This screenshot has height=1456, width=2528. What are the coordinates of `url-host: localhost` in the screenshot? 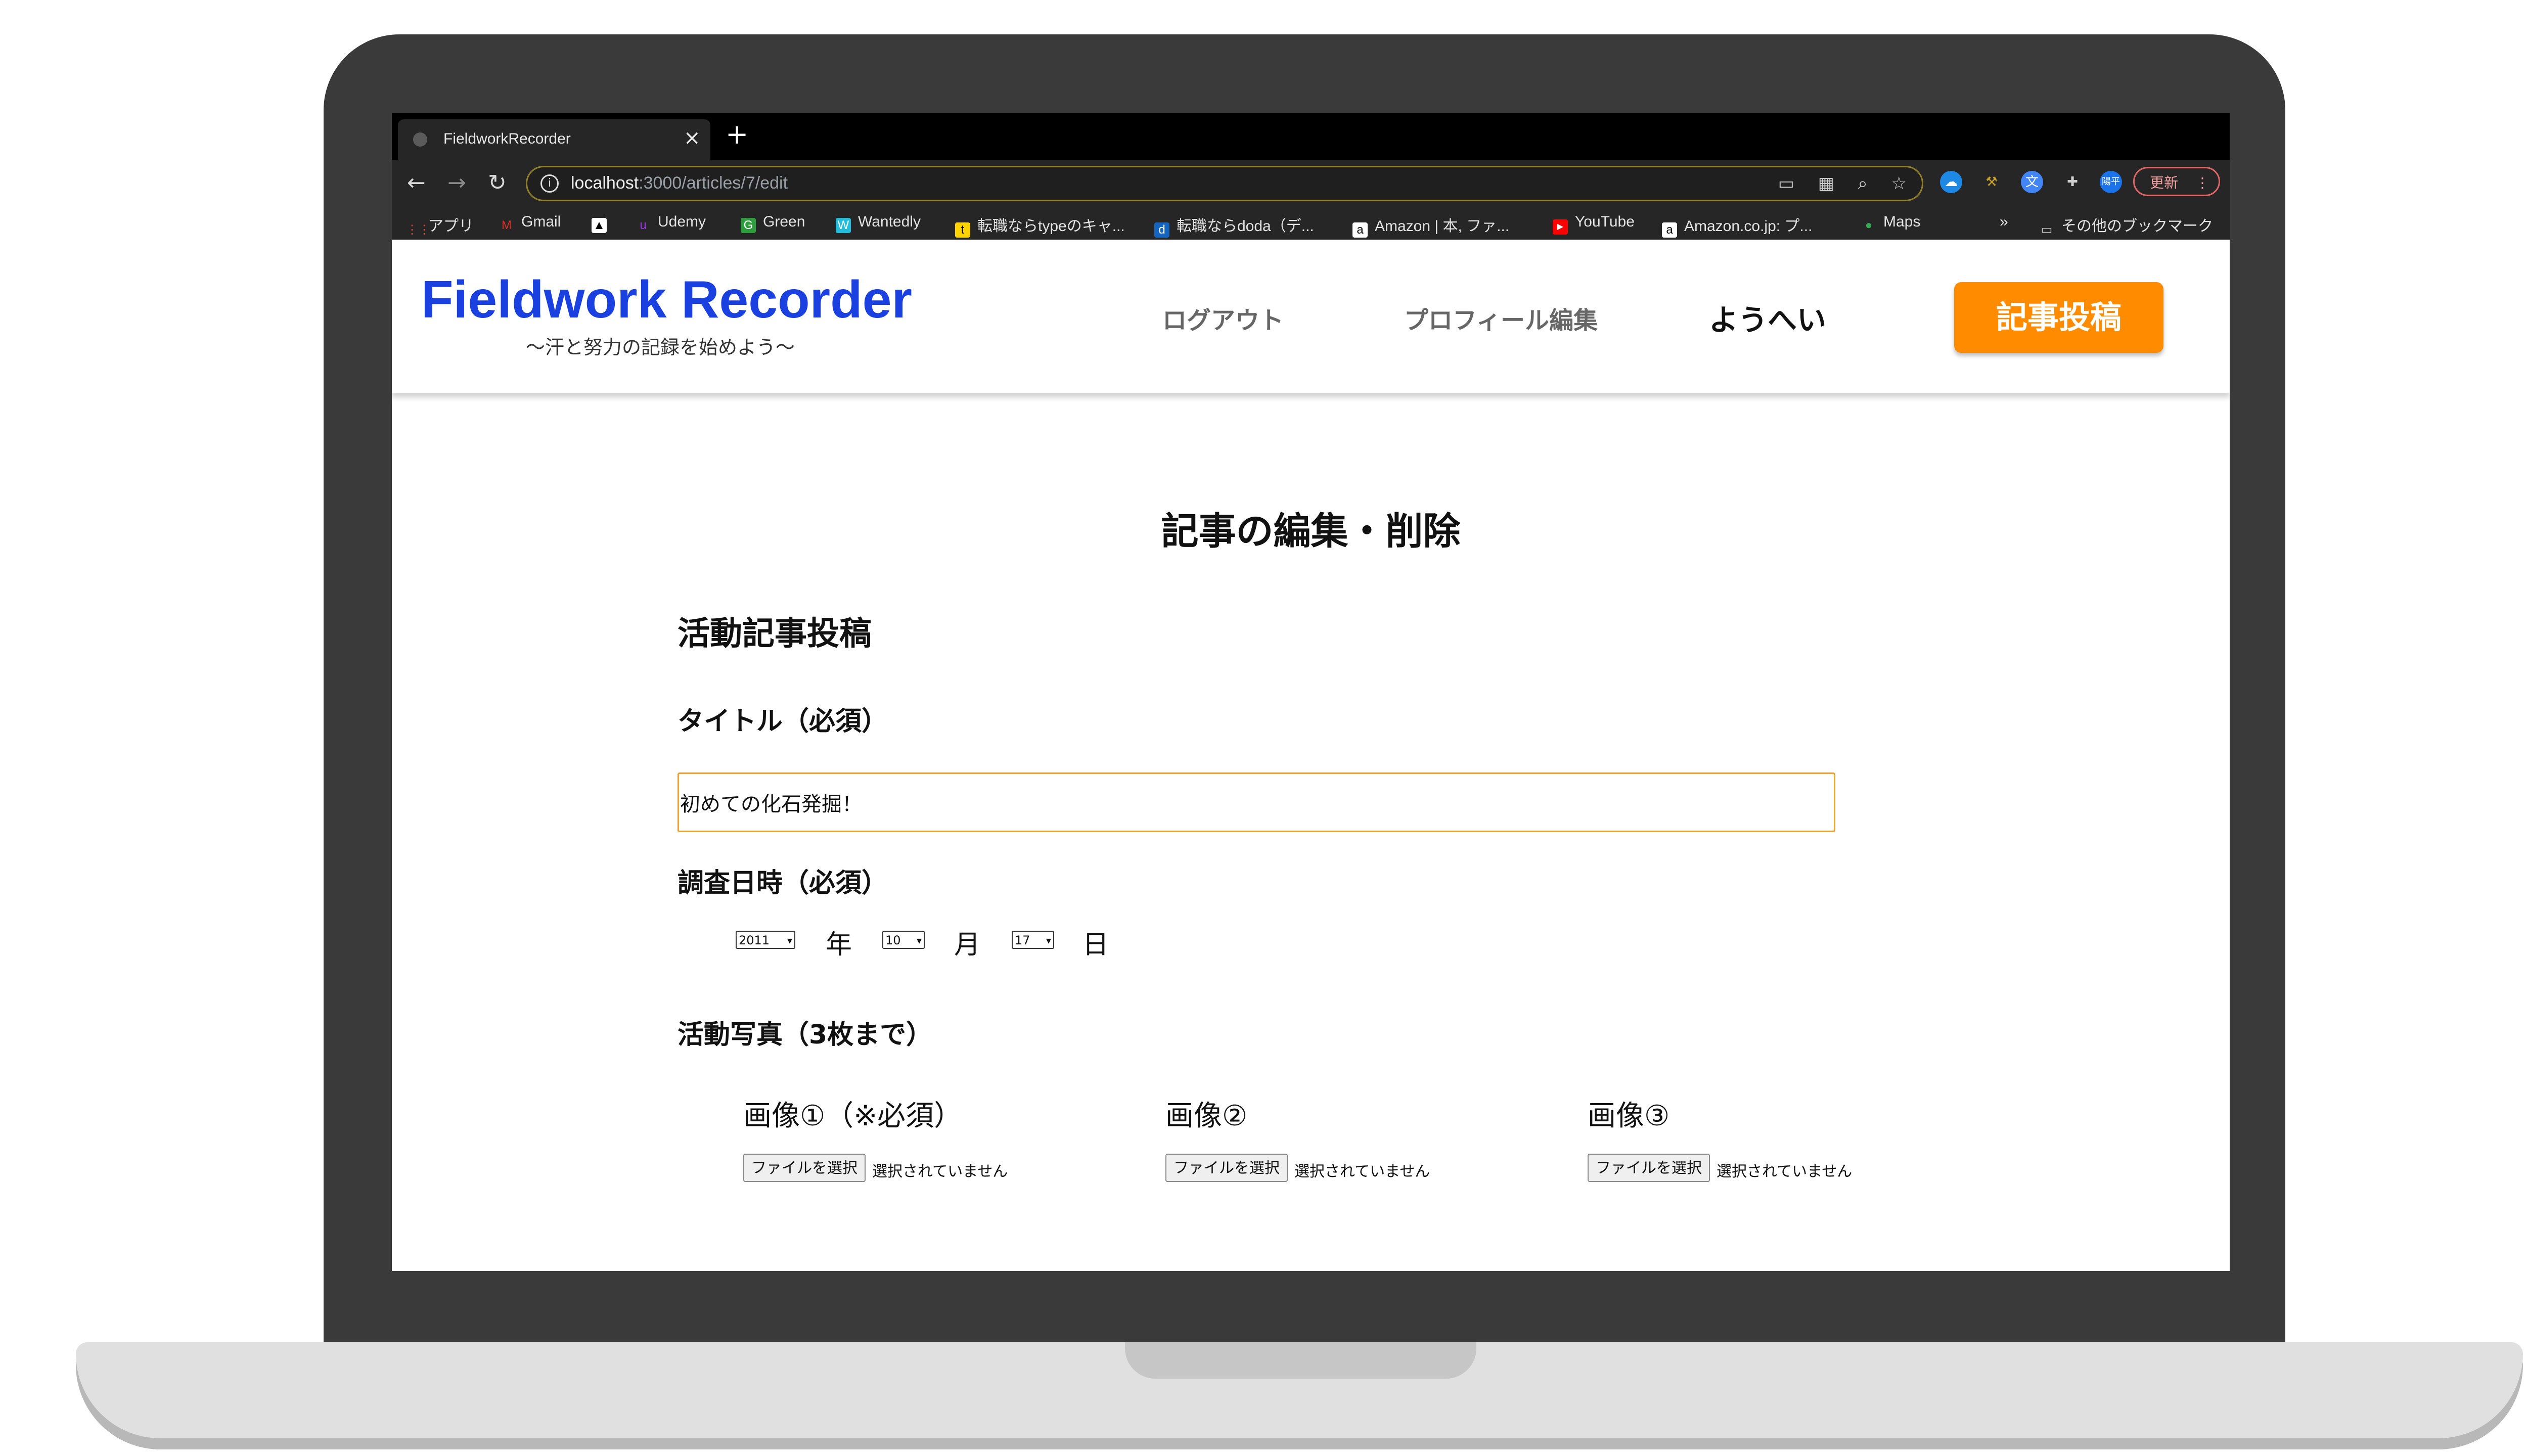 It's located at (605, 183).